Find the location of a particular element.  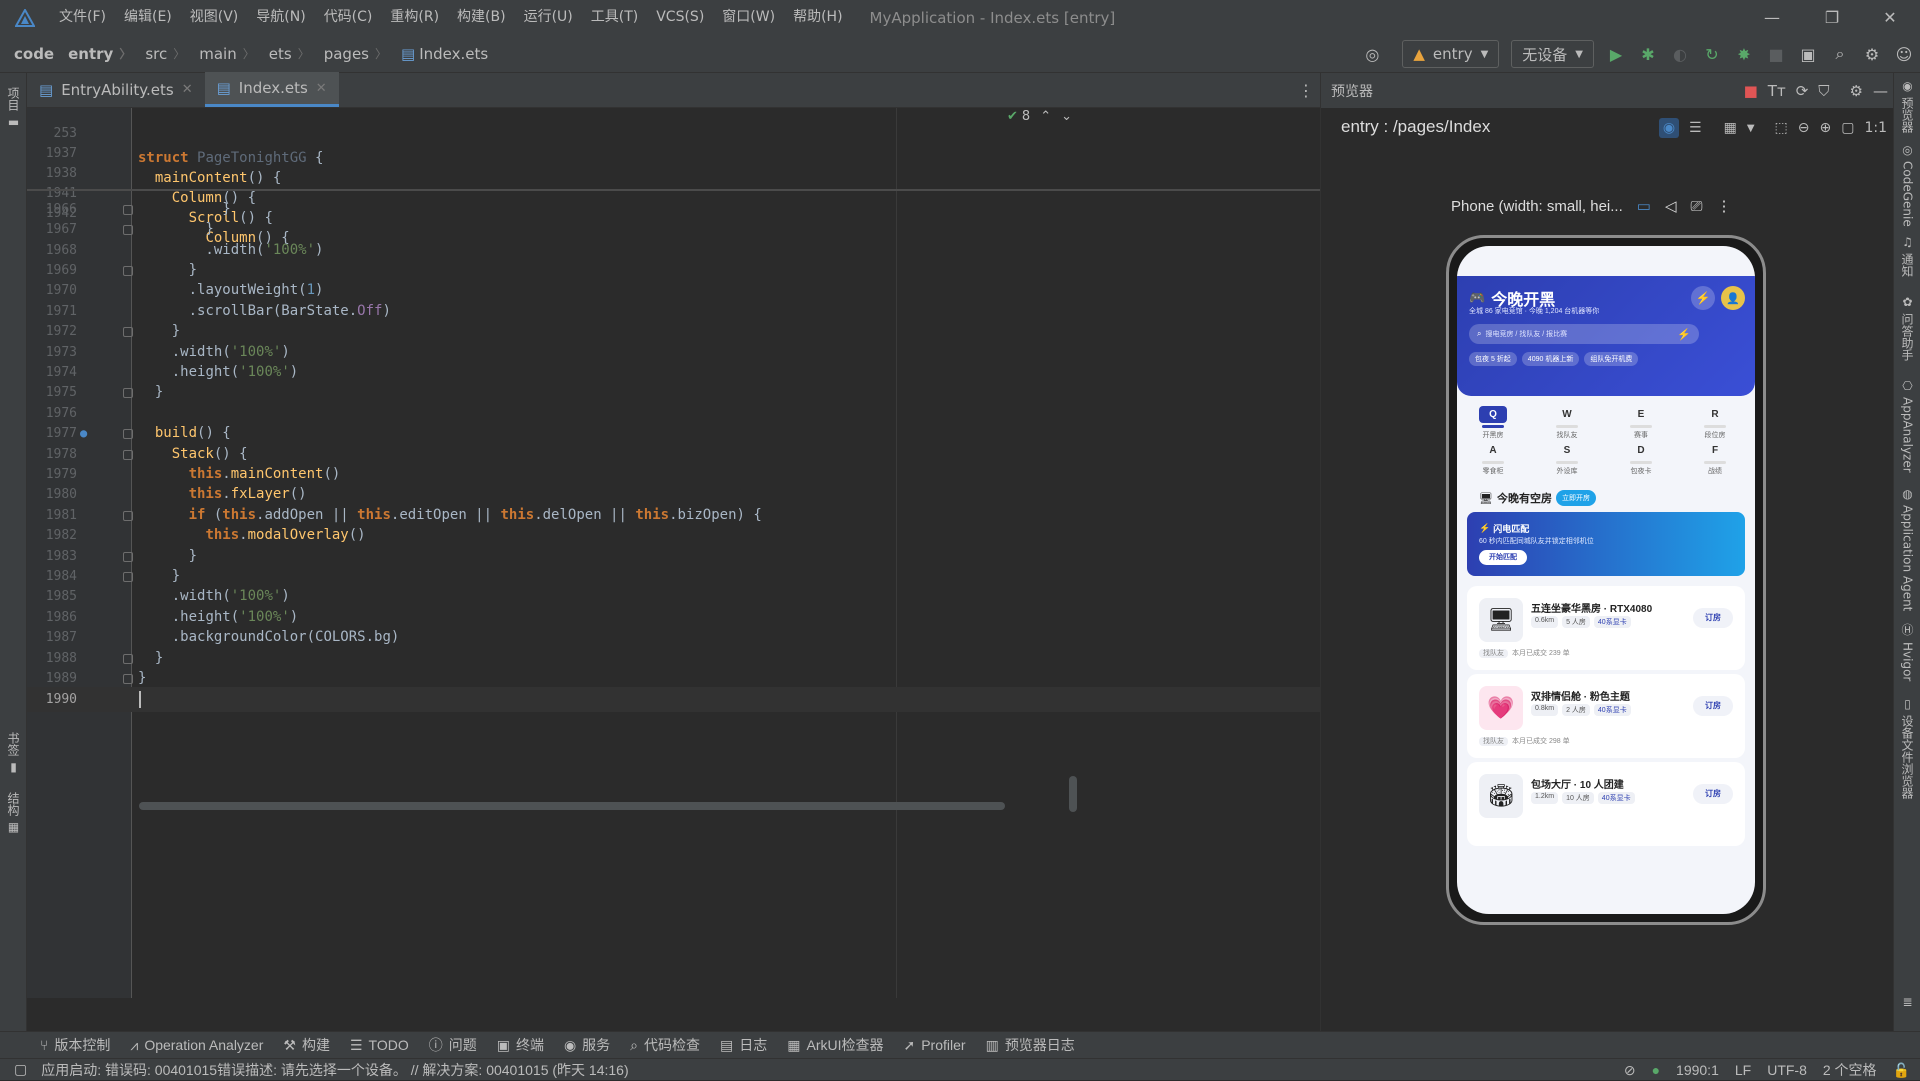

start-match-button: 开始匹配 is located at coordinates (1503, 557).